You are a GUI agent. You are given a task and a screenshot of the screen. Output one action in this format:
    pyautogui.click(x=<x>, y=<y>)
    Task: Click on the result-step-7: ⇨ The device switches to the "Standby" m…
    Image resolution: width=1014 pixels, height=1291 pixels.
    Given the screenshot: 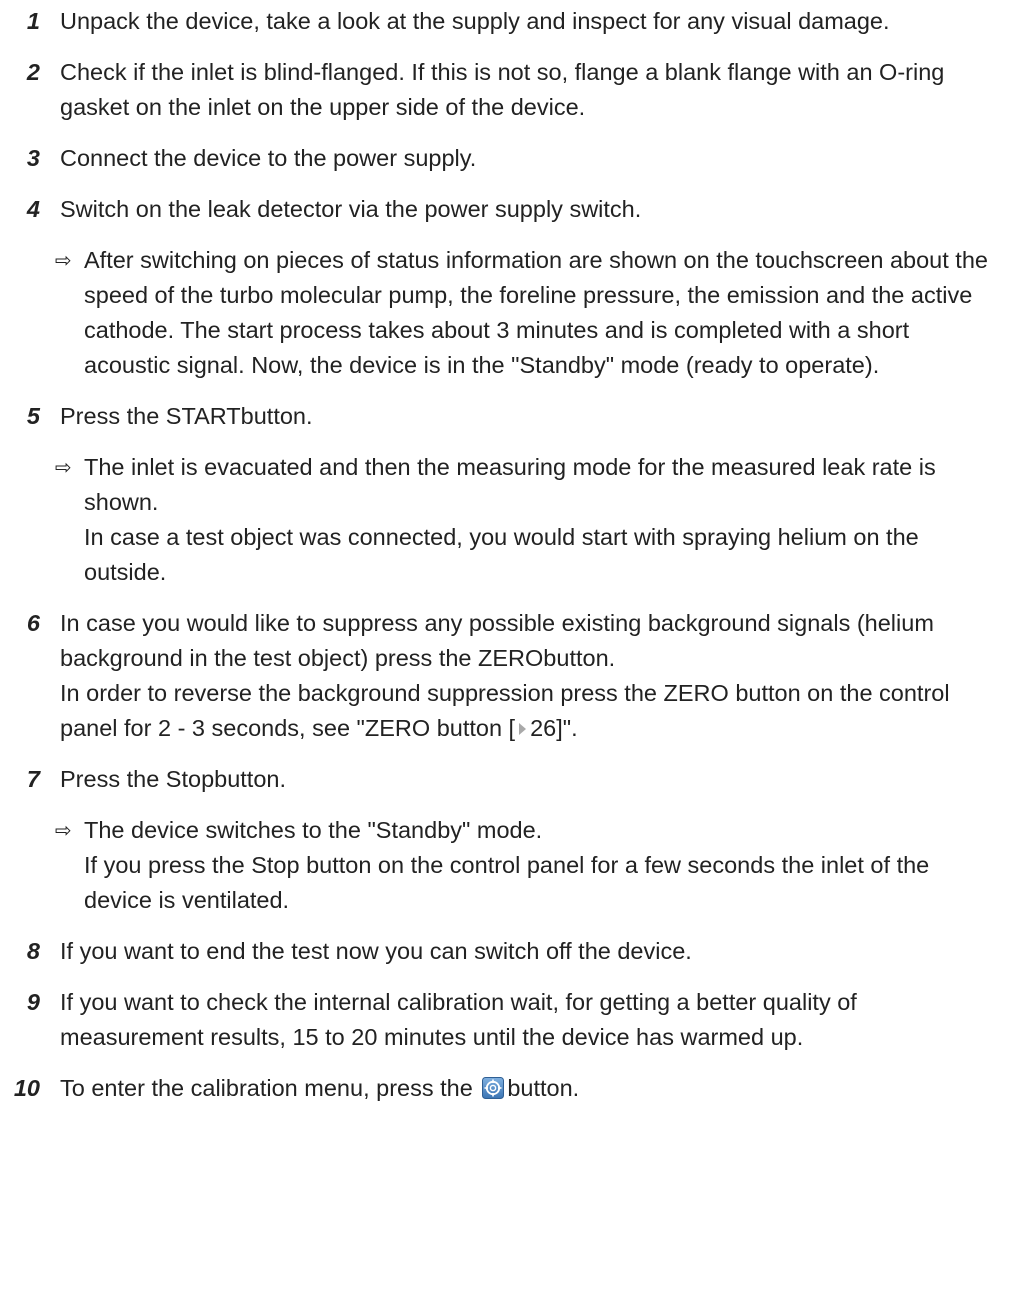 What is the action you would take?
    pyautogui.click(x=507, y=865)
    